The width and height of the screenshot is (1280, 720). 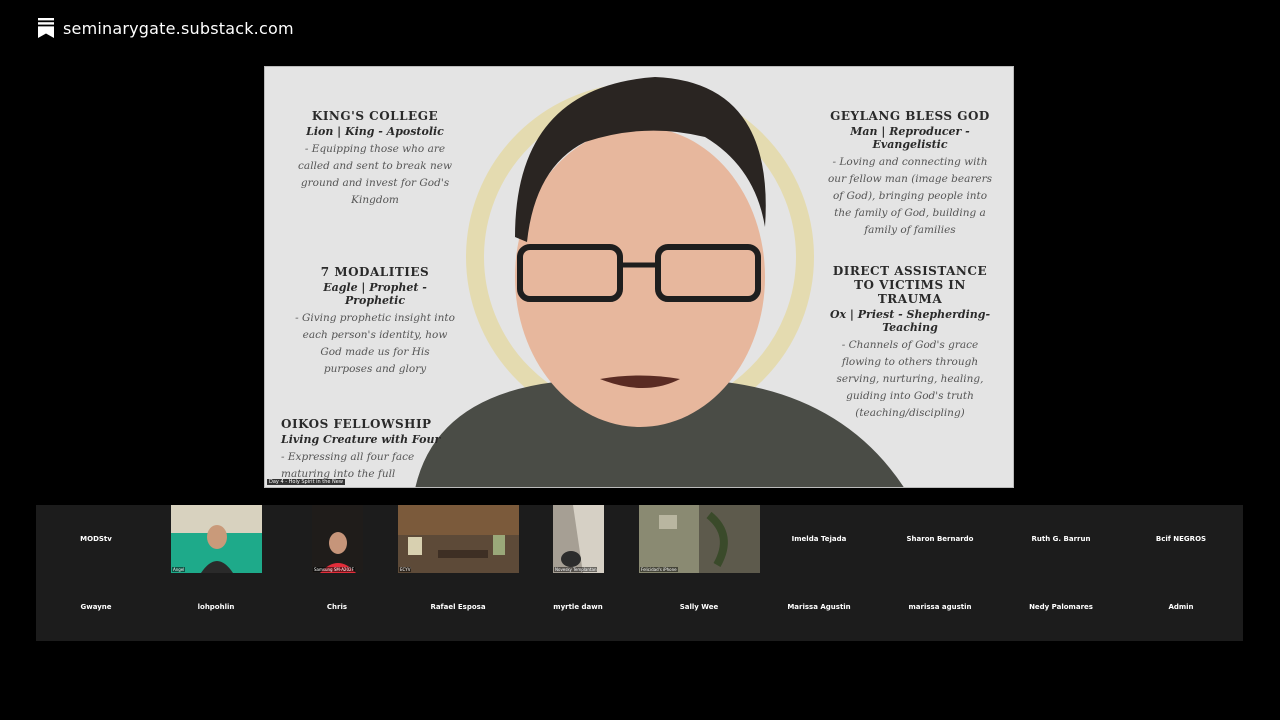 I want to click on participant-tile: Sharon Bernardo, so click(x=940, y=539).